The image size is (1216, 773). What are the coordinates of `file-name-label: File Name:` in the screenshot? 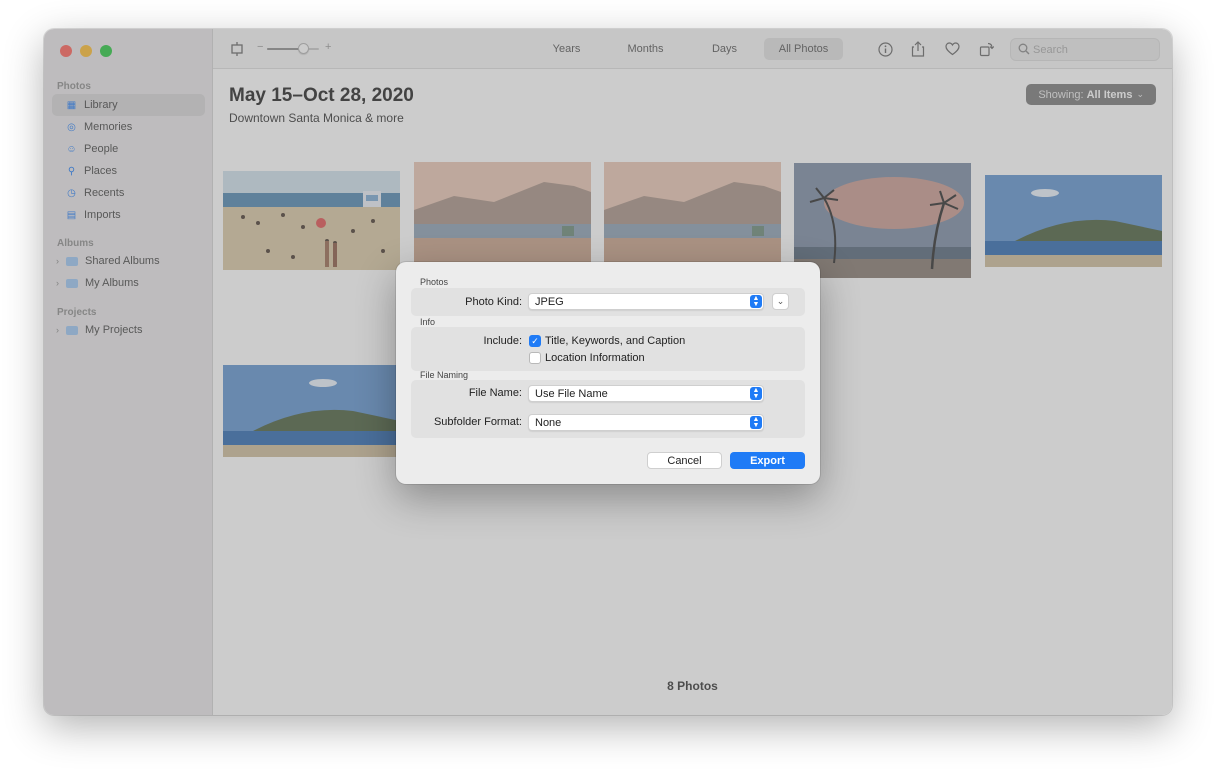 It's located at (495, 393).